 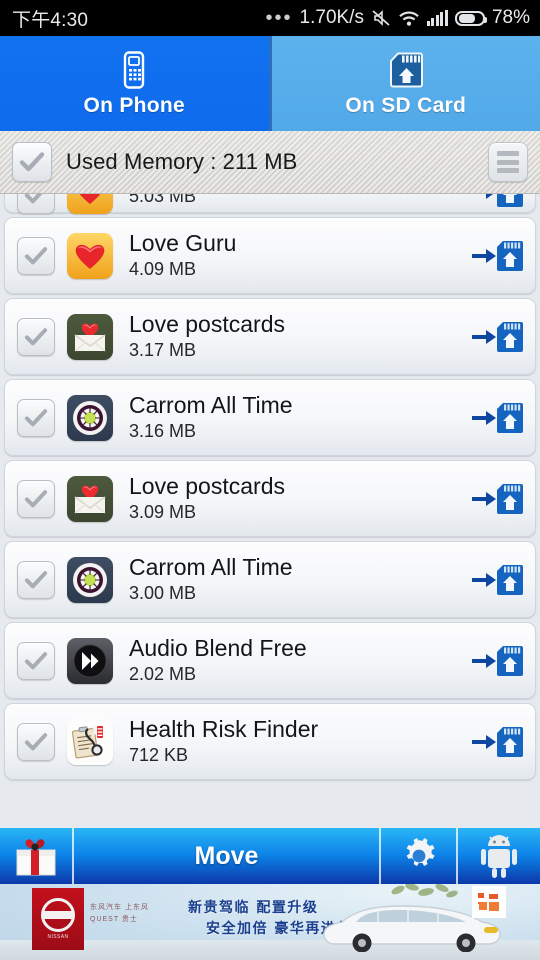 What do you see at coordinates (299, 417) in the screenshot?
I see `app-meta: Carrom All Time 3.16 MB` at bounding box center [299, 417].